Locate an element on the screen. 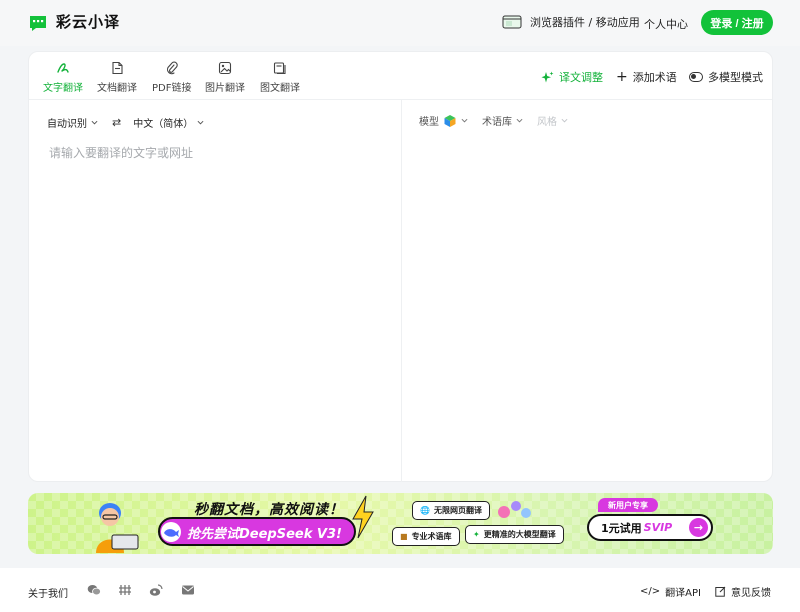  target-options-bar: 模型 术语库 风格 is located at coordinates (493, 120).